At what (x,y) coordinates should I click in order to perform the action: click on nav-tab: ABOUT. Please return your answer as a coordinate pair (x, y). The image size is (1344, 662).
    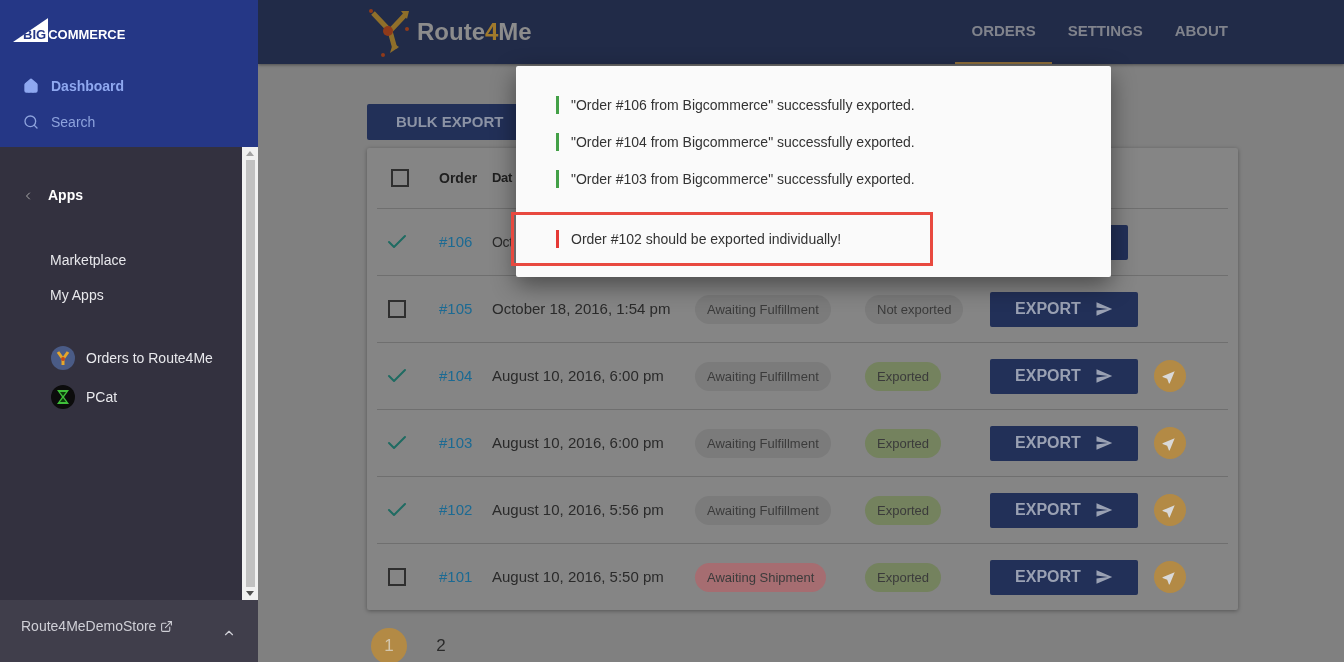
    Looking at the image, I should click on (1201, 32).